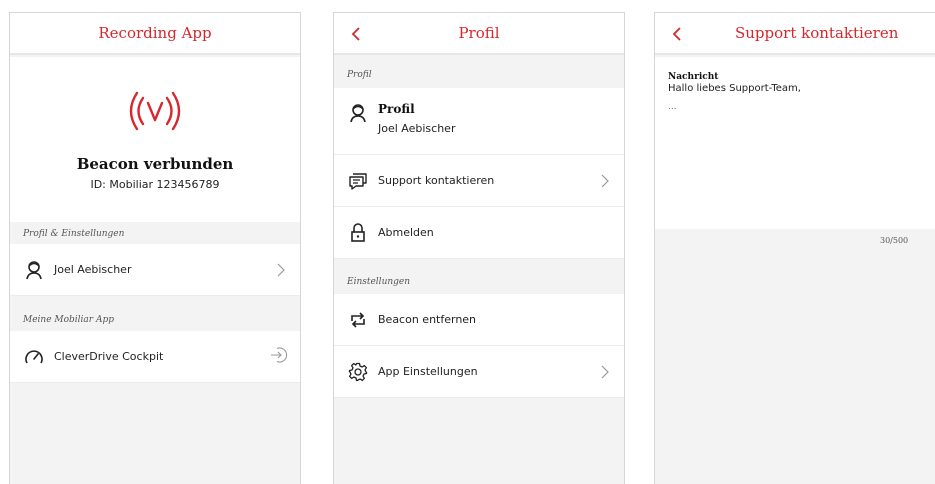 This screenshot has width=935, height=484. Describe the element at coordinates (479, 121) in the screenshot. I see `profile-card: Profil Joel Aebischer` at that location.